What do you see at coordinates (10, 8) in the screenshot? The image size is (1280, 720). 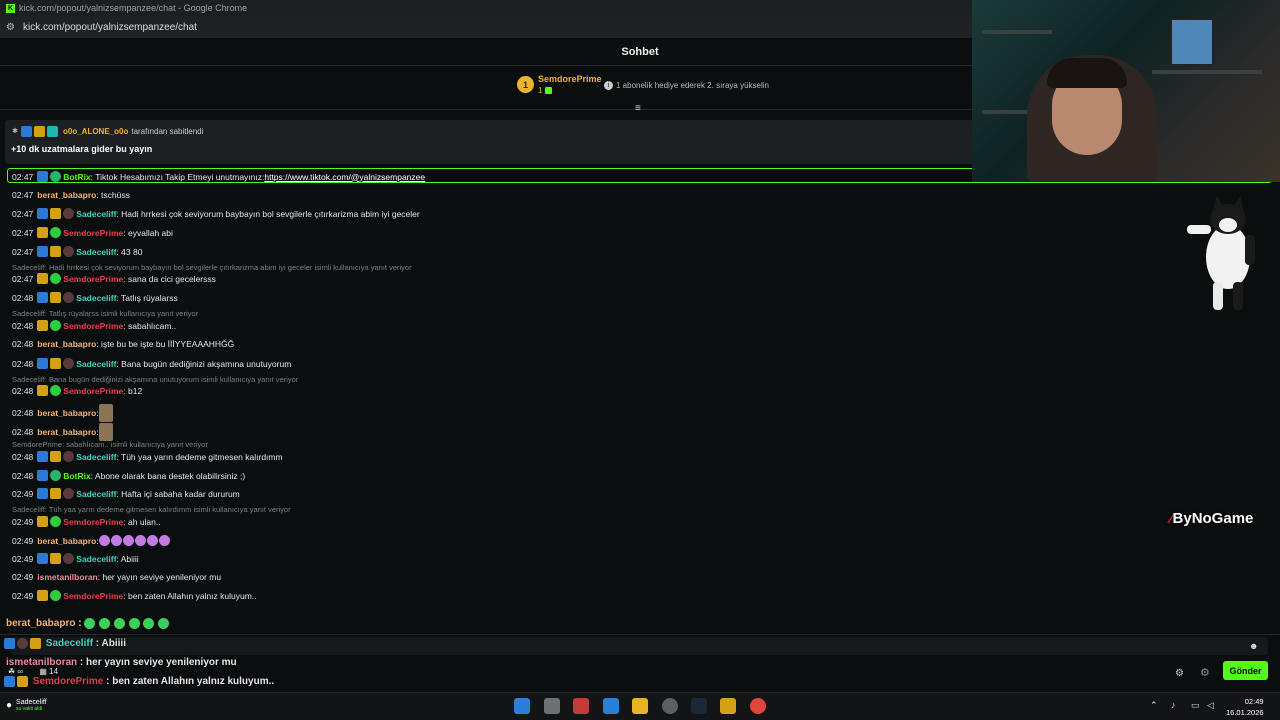 I see `kick-logo-icon: K` at bounding box center [10, 8].